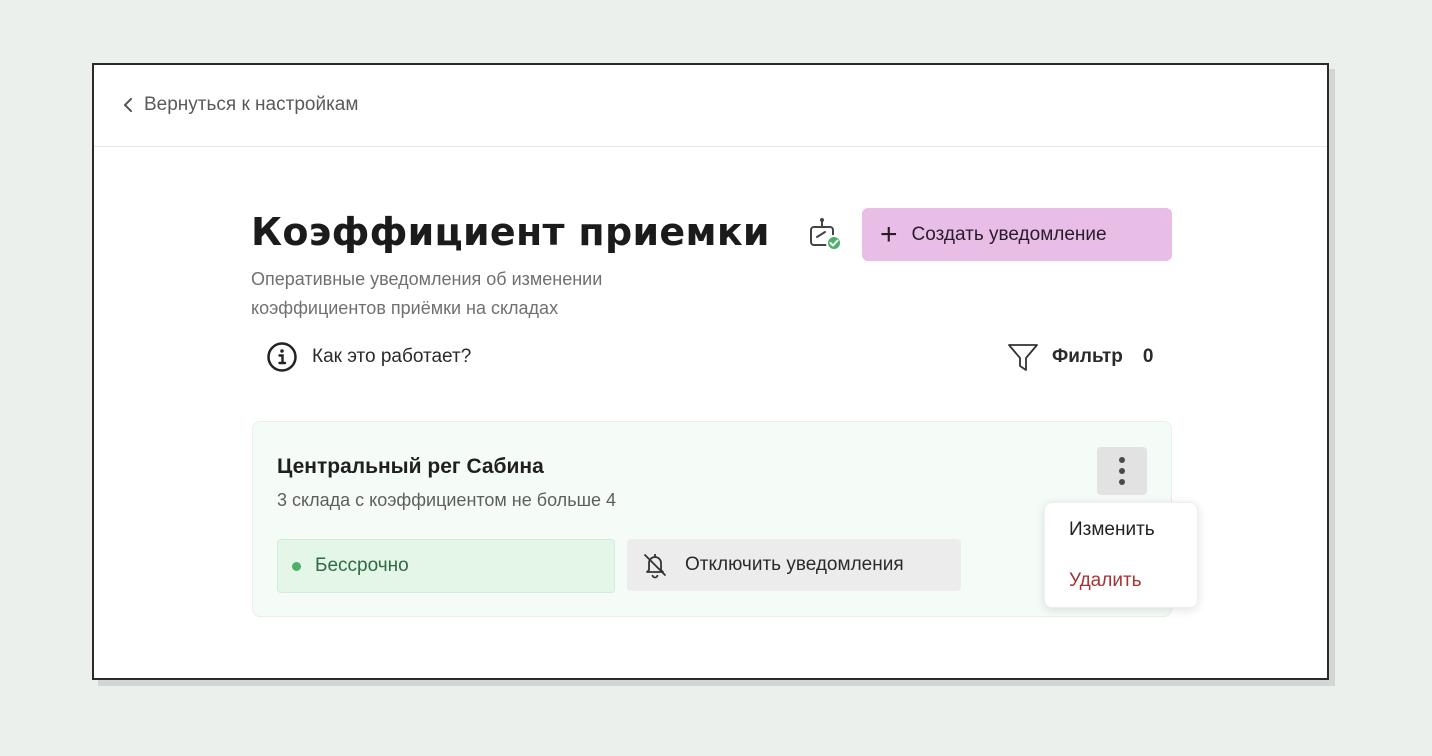 This screenshot has width=1432, height=756. Describe the element at coordinates (392, 356) in the screenshot. I see `how-it-works-label: Как это работает?` at that location.